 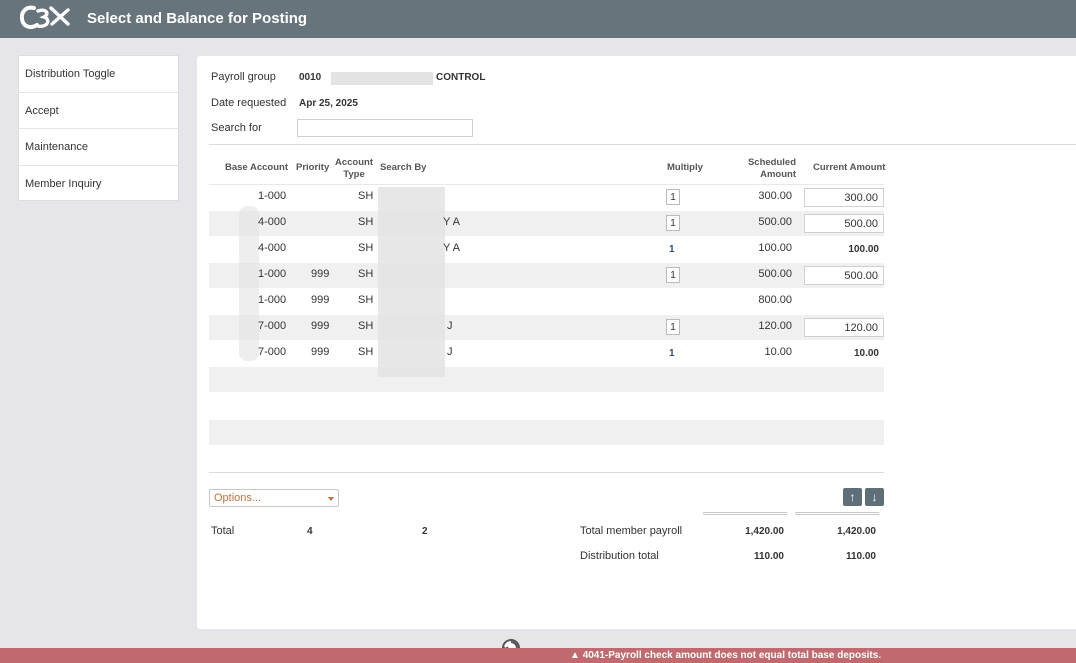 I want to click on sidebar-item-accept: Accept, so click(x=98, y=111).